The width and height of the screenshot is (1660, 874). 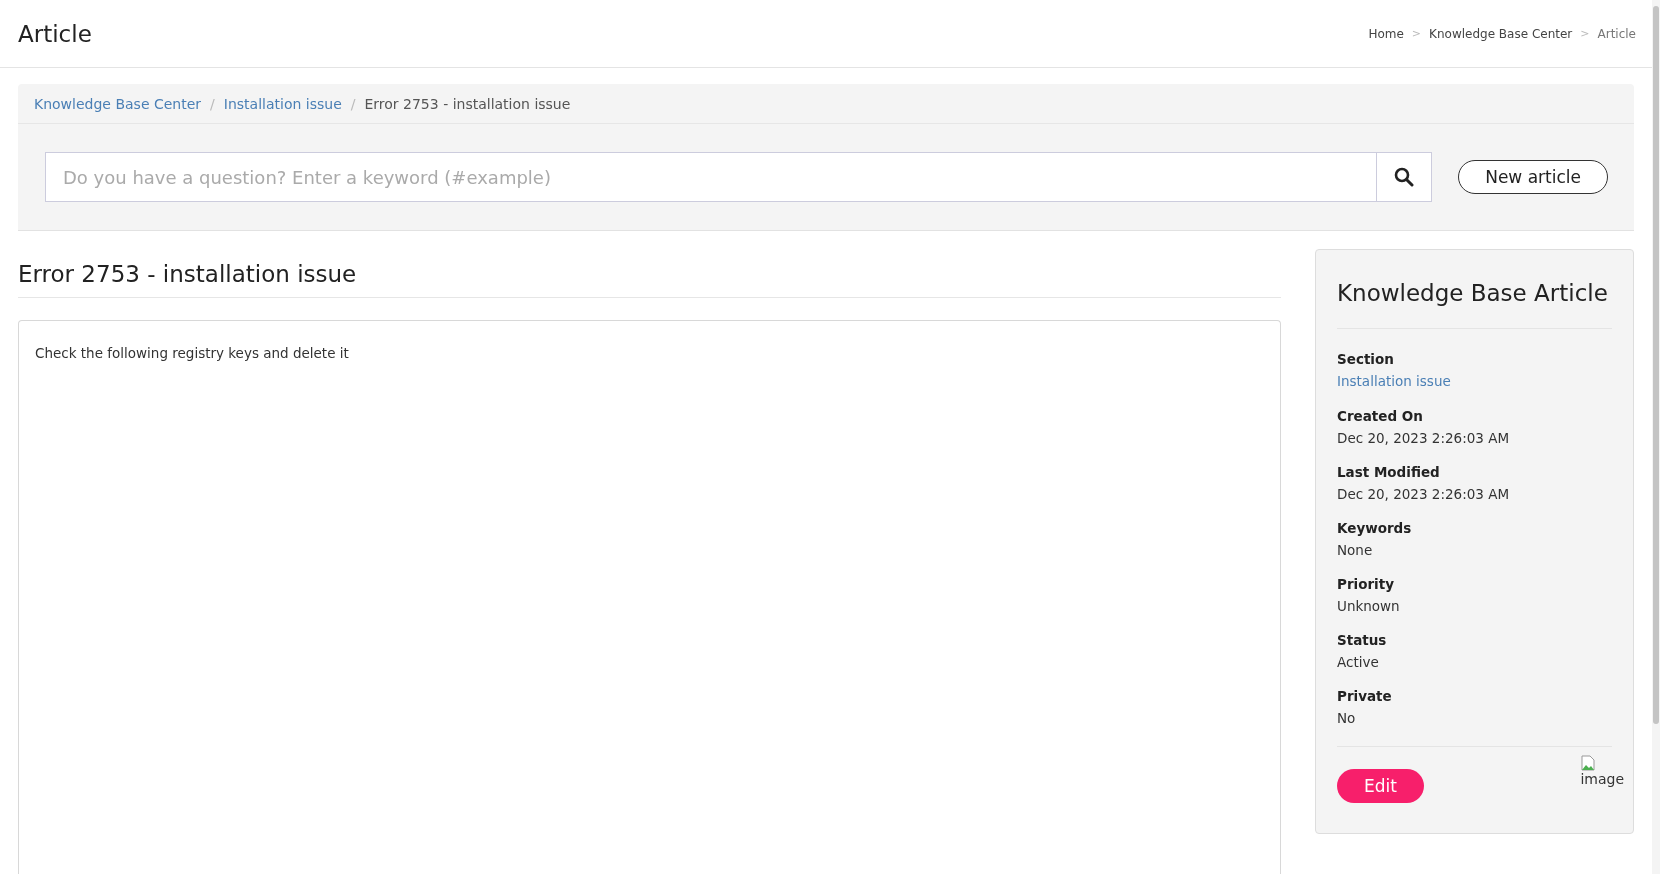 I want to click on image-alt-text: image, so click(x=1602, y=779).